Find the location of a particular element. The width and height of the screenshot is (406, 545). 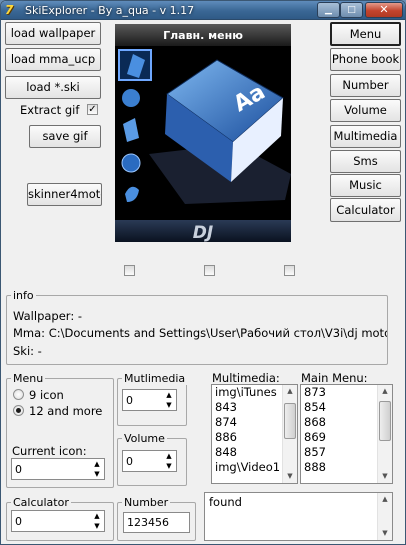

info-wallpaper: Wallpaper: - is located at coordinates (47, 316).